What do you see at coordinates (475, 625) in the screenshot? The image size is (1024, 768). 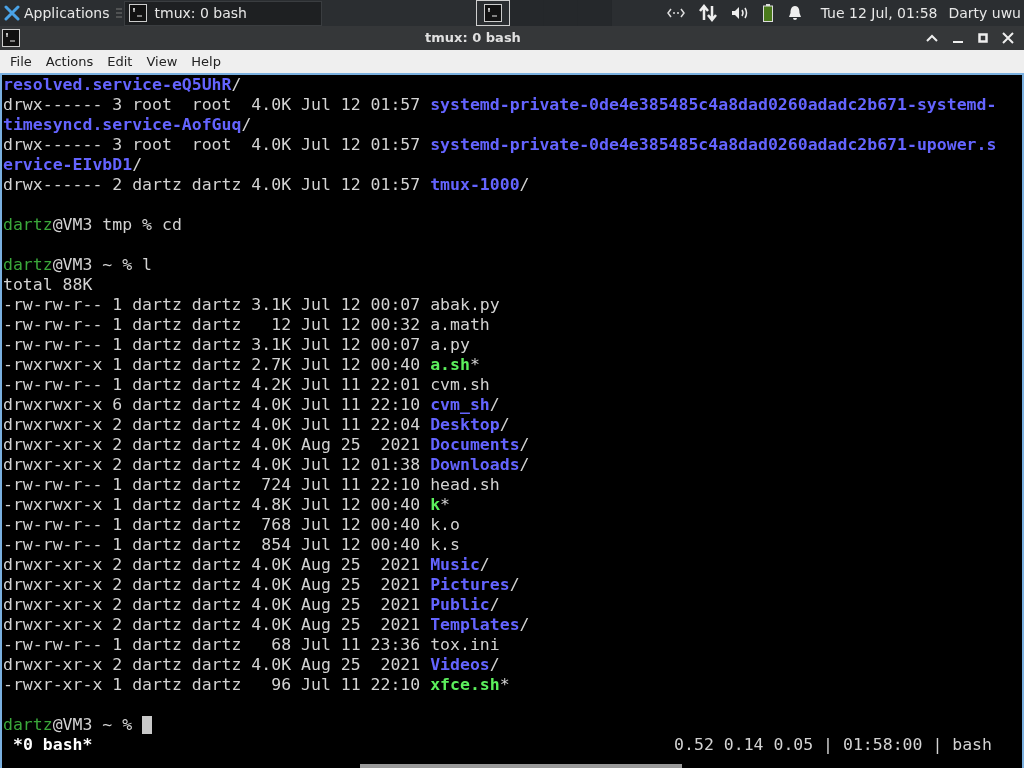 I see `directory-name: Templates` at bounding box center [475, 625].